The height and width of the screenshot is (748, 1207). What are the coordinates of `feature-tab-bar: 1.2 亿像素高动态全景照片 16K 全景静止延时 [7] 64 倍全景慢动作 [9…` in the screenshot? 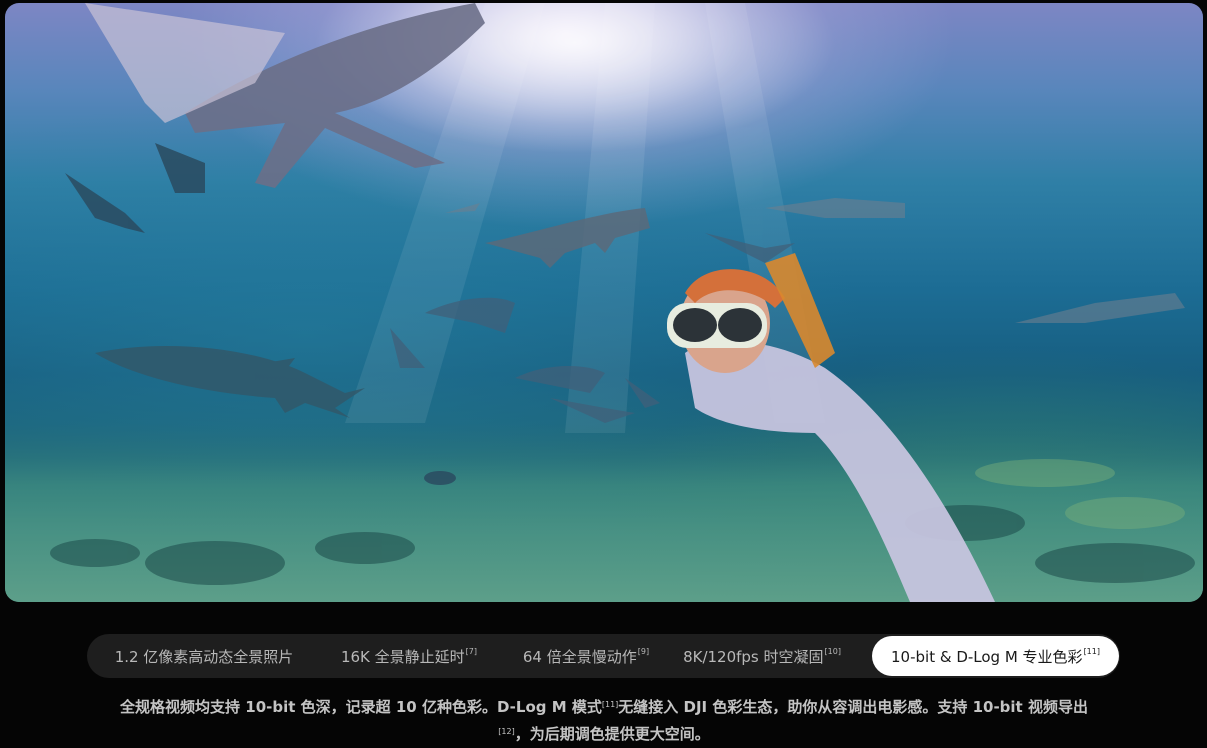 It's located at (603, 656).